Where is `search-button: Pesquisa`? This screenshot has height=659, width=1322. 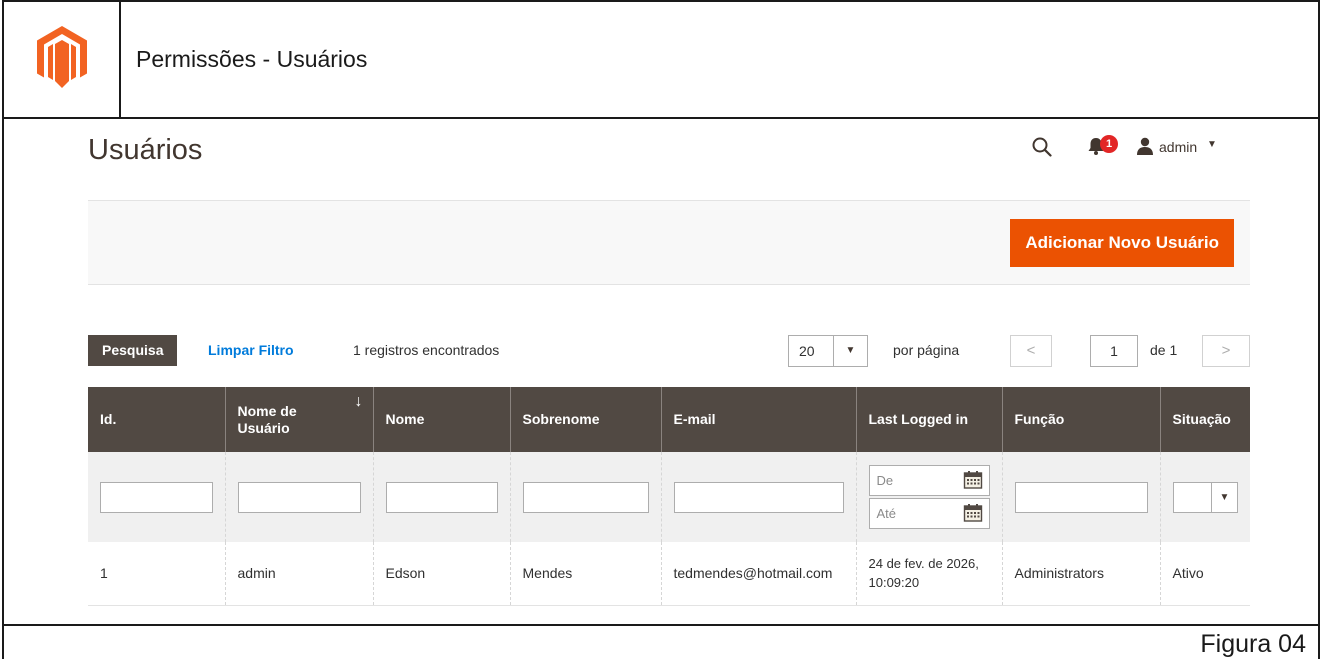
search-button: Pesquisa is located at coordinates (133, 350).